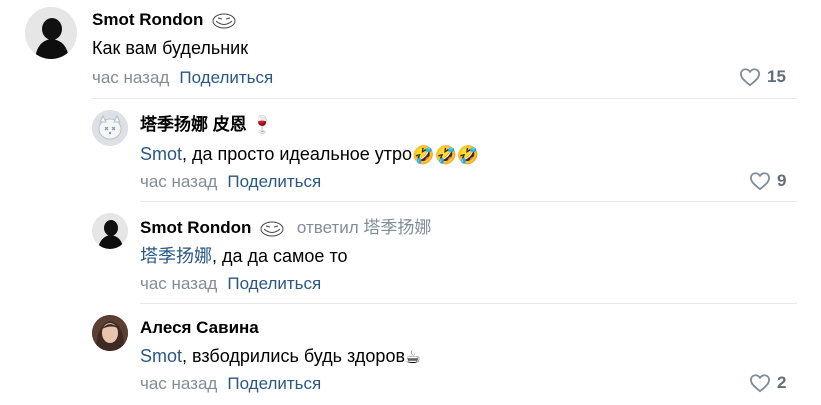 This screenshot has height=405, width=821. Describe the element at coordinates (364, 227) in the screenshot. I see `replied-to: ответил 塔季扬娜` at that location.